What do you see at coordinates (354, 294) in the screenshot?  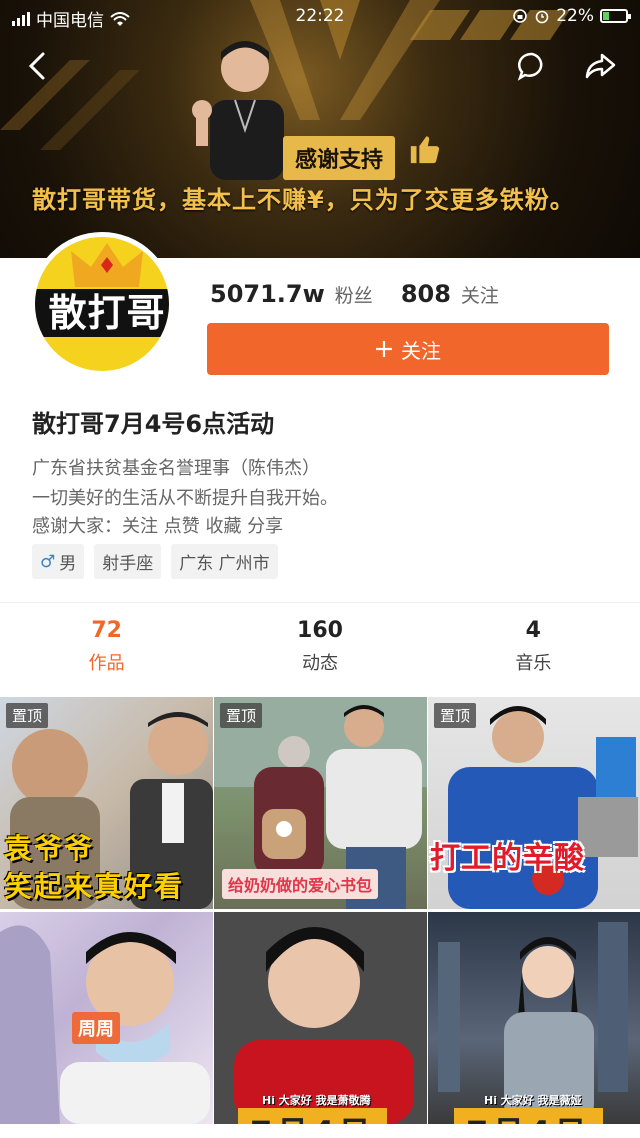 I see `fans-label: 粉丝` at bounding box center [354, 294].